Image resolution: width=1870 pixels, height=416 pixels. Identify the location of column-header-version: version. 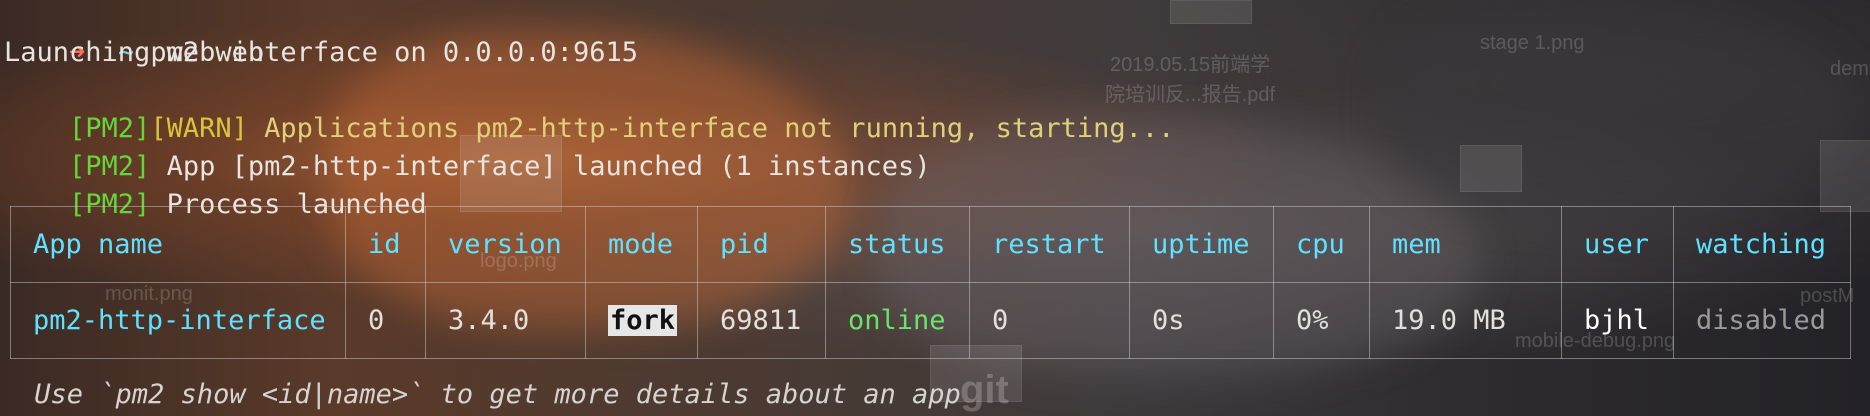
(505, 244).